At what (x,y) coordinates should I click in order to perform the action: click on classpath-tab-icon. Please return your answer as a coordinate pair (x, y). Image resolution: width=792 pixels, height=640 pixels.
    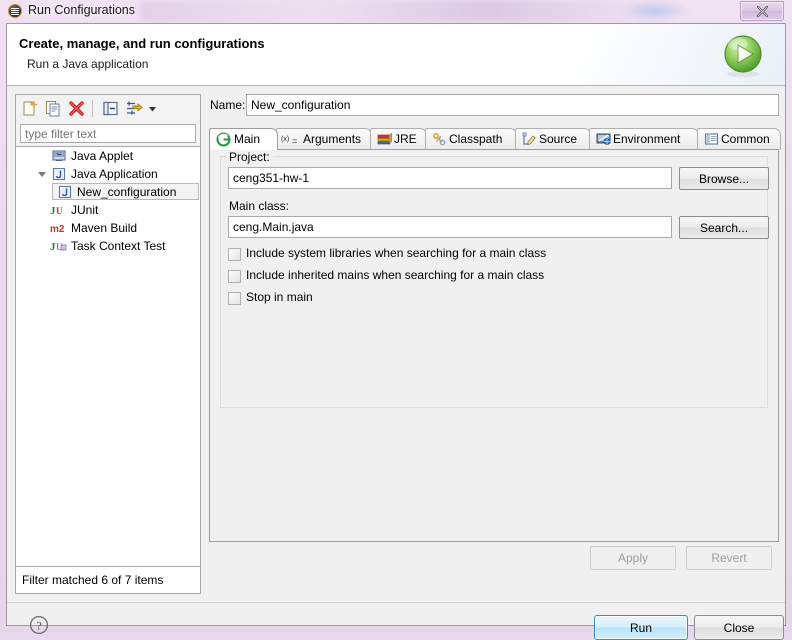
    Looking at the image, I should click on (439, 139).